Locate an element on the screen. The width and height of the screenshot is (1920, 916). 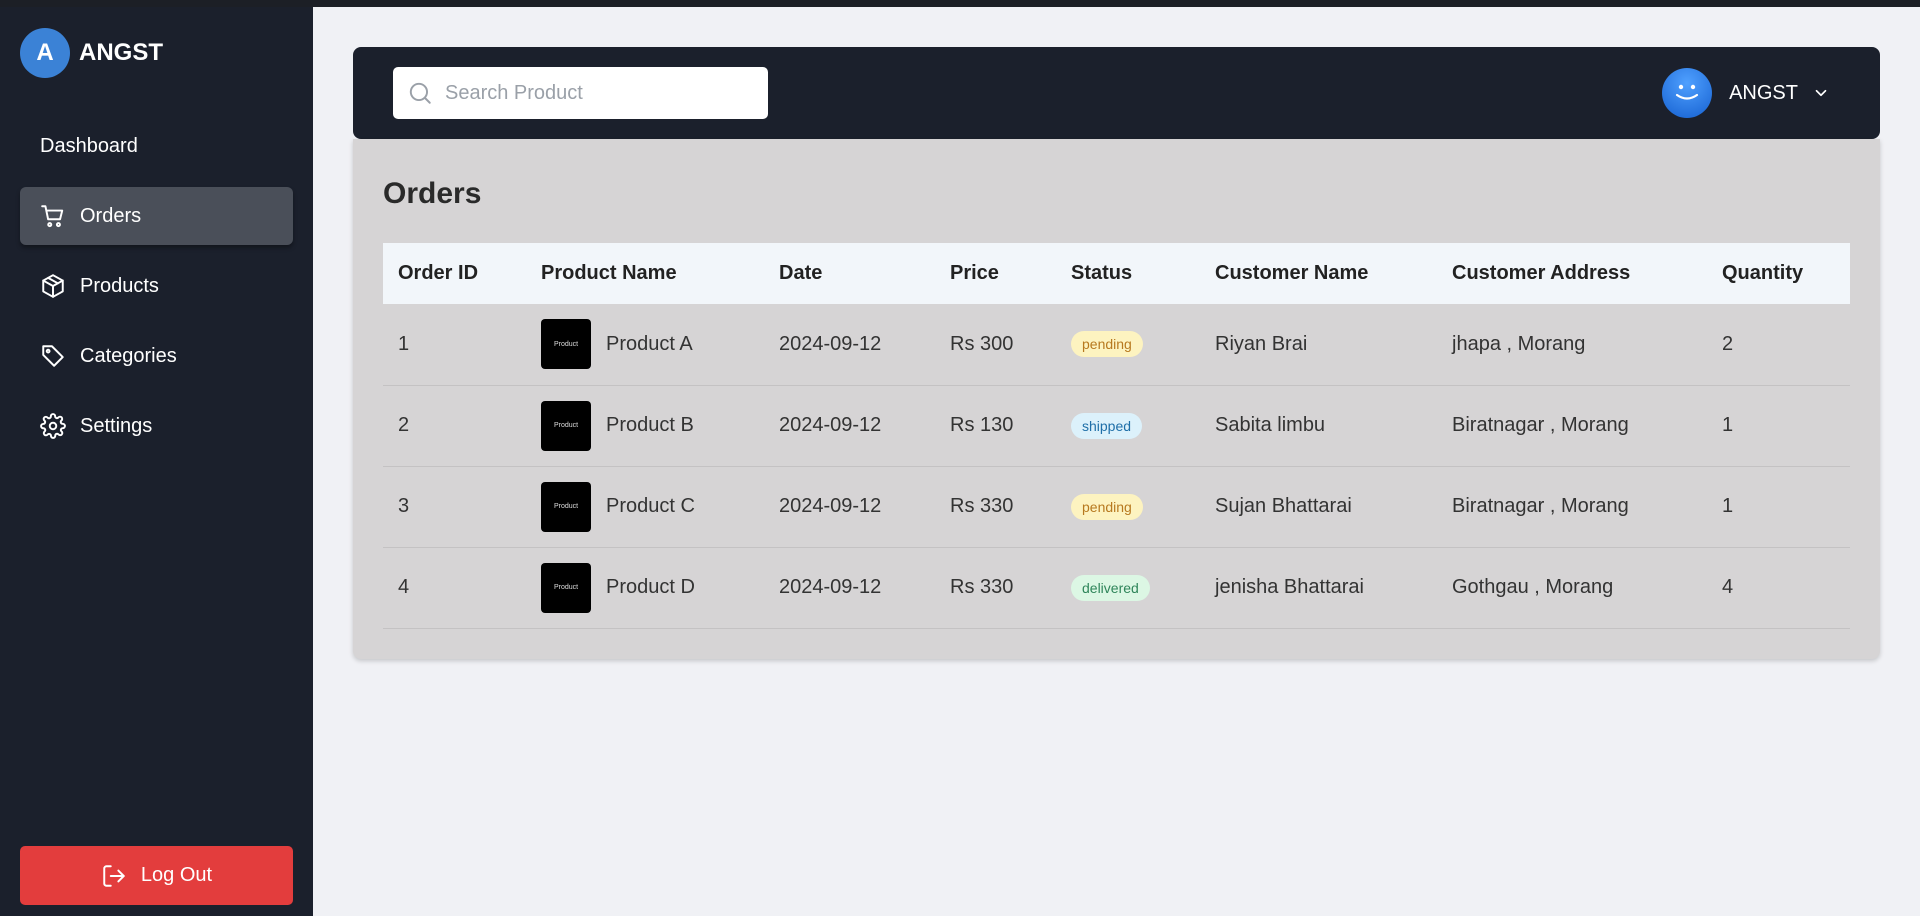
order-price: Rs 300 is located at coordinates (982, 343).